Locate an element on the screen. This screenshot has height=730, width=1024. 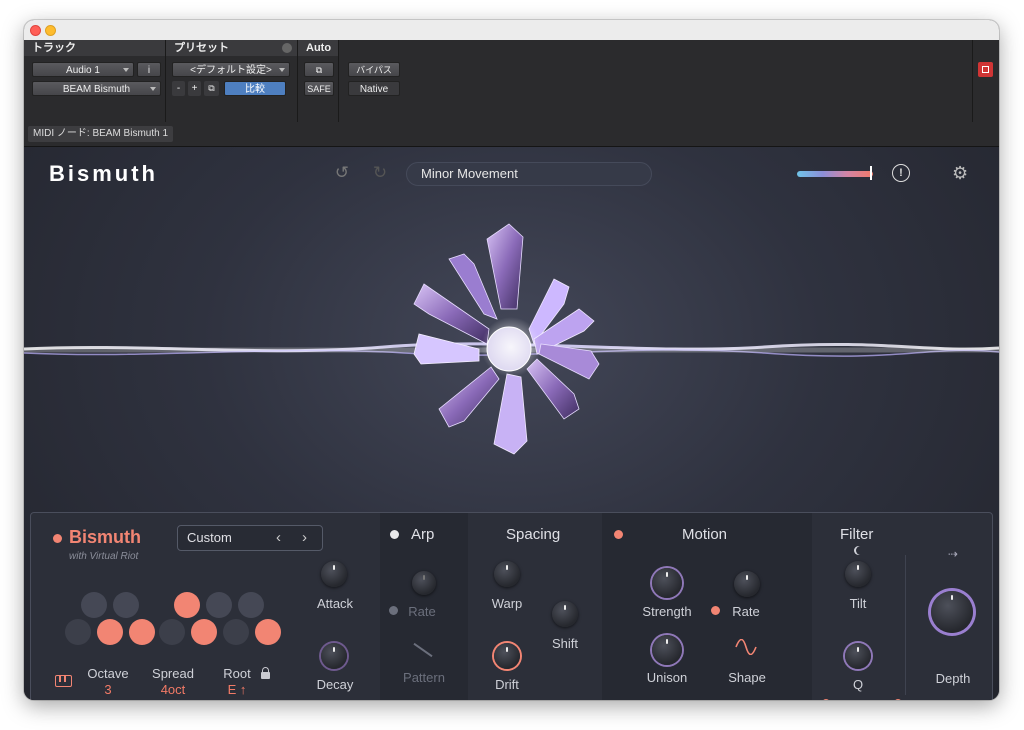
motion-rate-knob is located at coordinates (747, 584).